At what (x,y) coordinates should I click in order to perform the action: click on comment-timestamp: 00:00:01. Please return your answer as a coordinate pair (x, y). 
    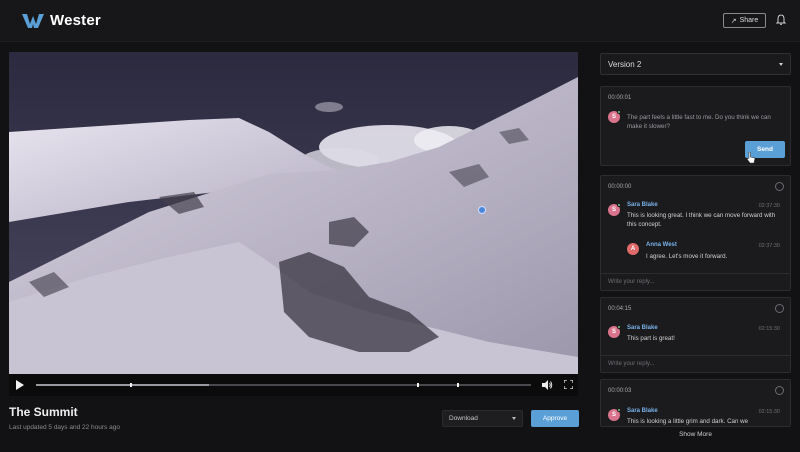
    Looking at the image, I should click on (619, 98).